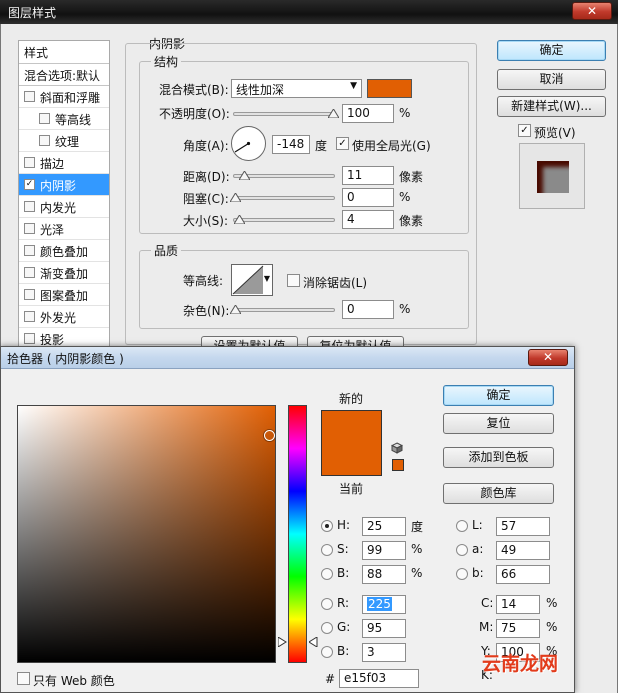 This screenshot has width=618, height=693. I want to click on style-item: 渐变叠加, so click(64, 273).